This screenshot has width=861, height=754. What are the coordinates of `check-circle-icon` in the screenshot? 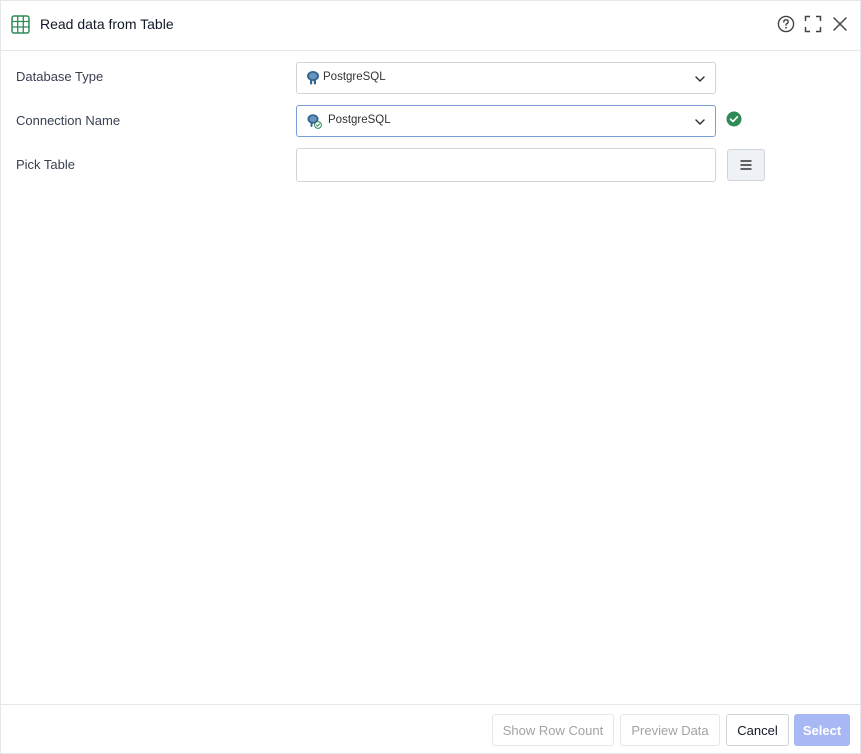 It's located at (734, 119).